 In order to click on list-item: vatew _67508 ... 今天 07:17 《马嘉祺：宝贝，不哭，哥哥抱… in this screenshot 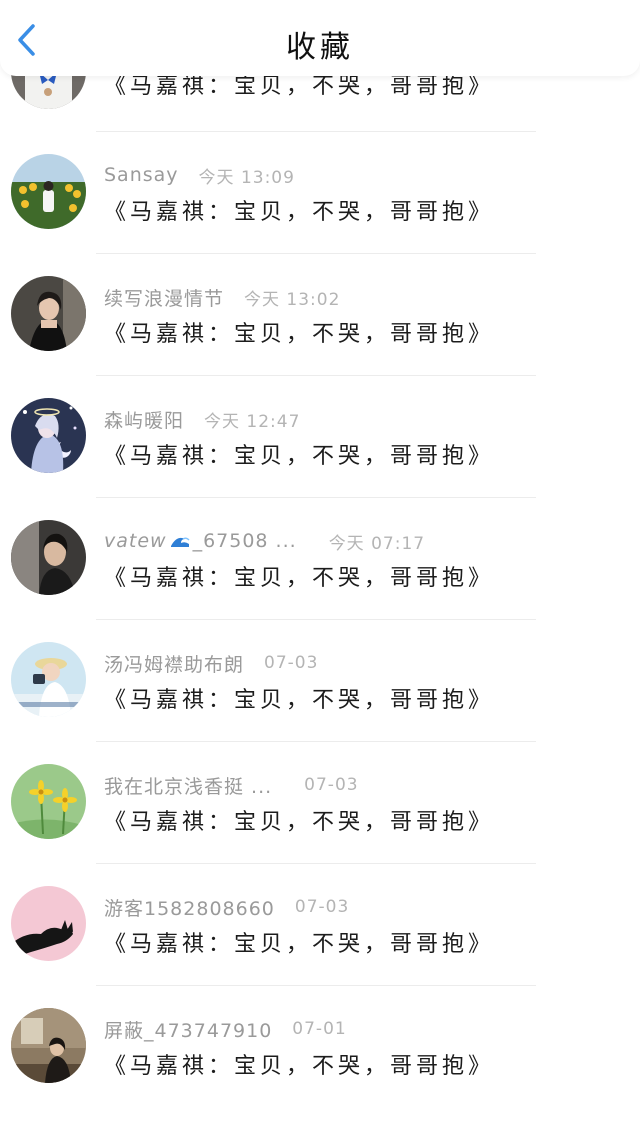, I will do `click(320, 584)`.